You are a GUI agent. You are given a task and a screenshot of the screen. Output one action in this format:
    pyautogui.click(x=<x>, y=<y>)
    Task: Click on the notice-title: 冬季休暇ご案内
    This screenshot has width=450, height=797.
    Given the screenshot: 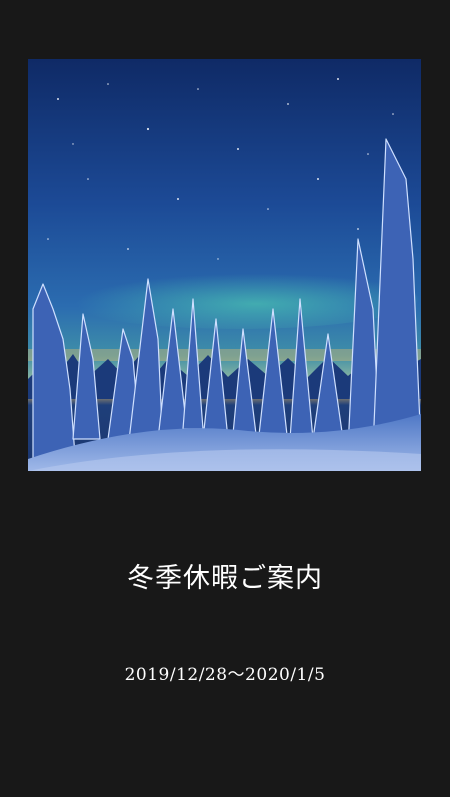 What is the action you would take?
    pyautogui.click(x=225, y=578)
    